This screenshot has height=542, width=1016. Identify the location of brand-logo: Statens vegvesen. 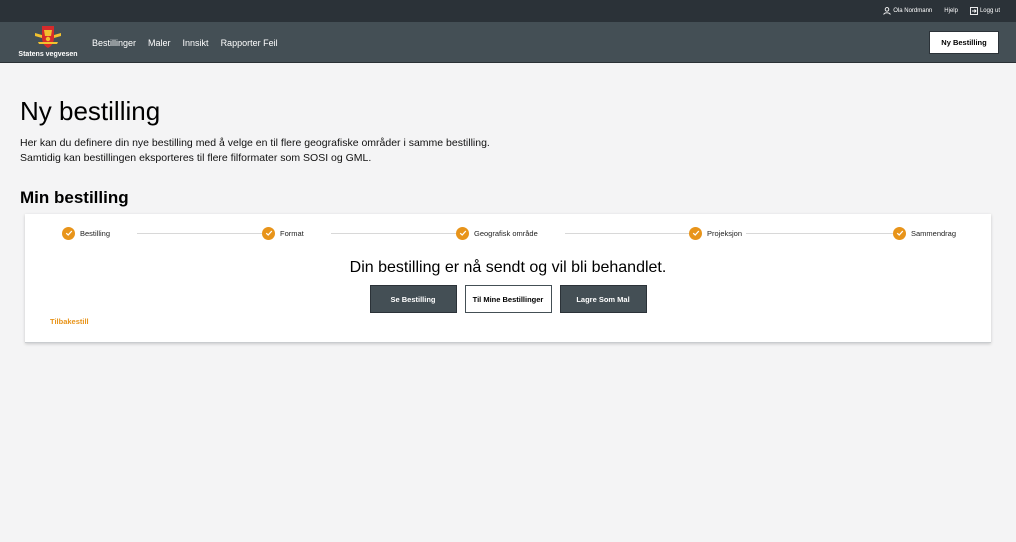
(48, 42).